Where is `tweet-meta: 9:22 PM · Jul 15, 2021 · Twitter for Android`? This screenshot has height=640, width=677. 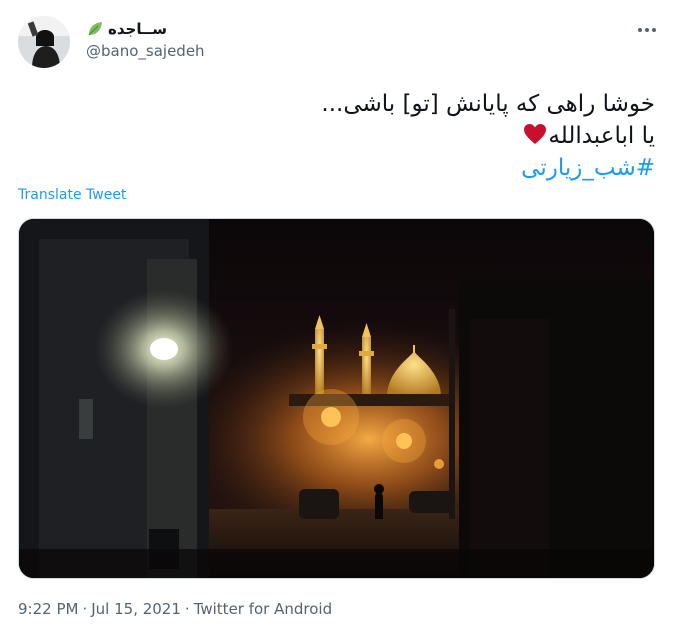
tweet-meta: 9:22 PM · Jul 15, 2021 · Twitter for Android is located at coordinates (175, 609).